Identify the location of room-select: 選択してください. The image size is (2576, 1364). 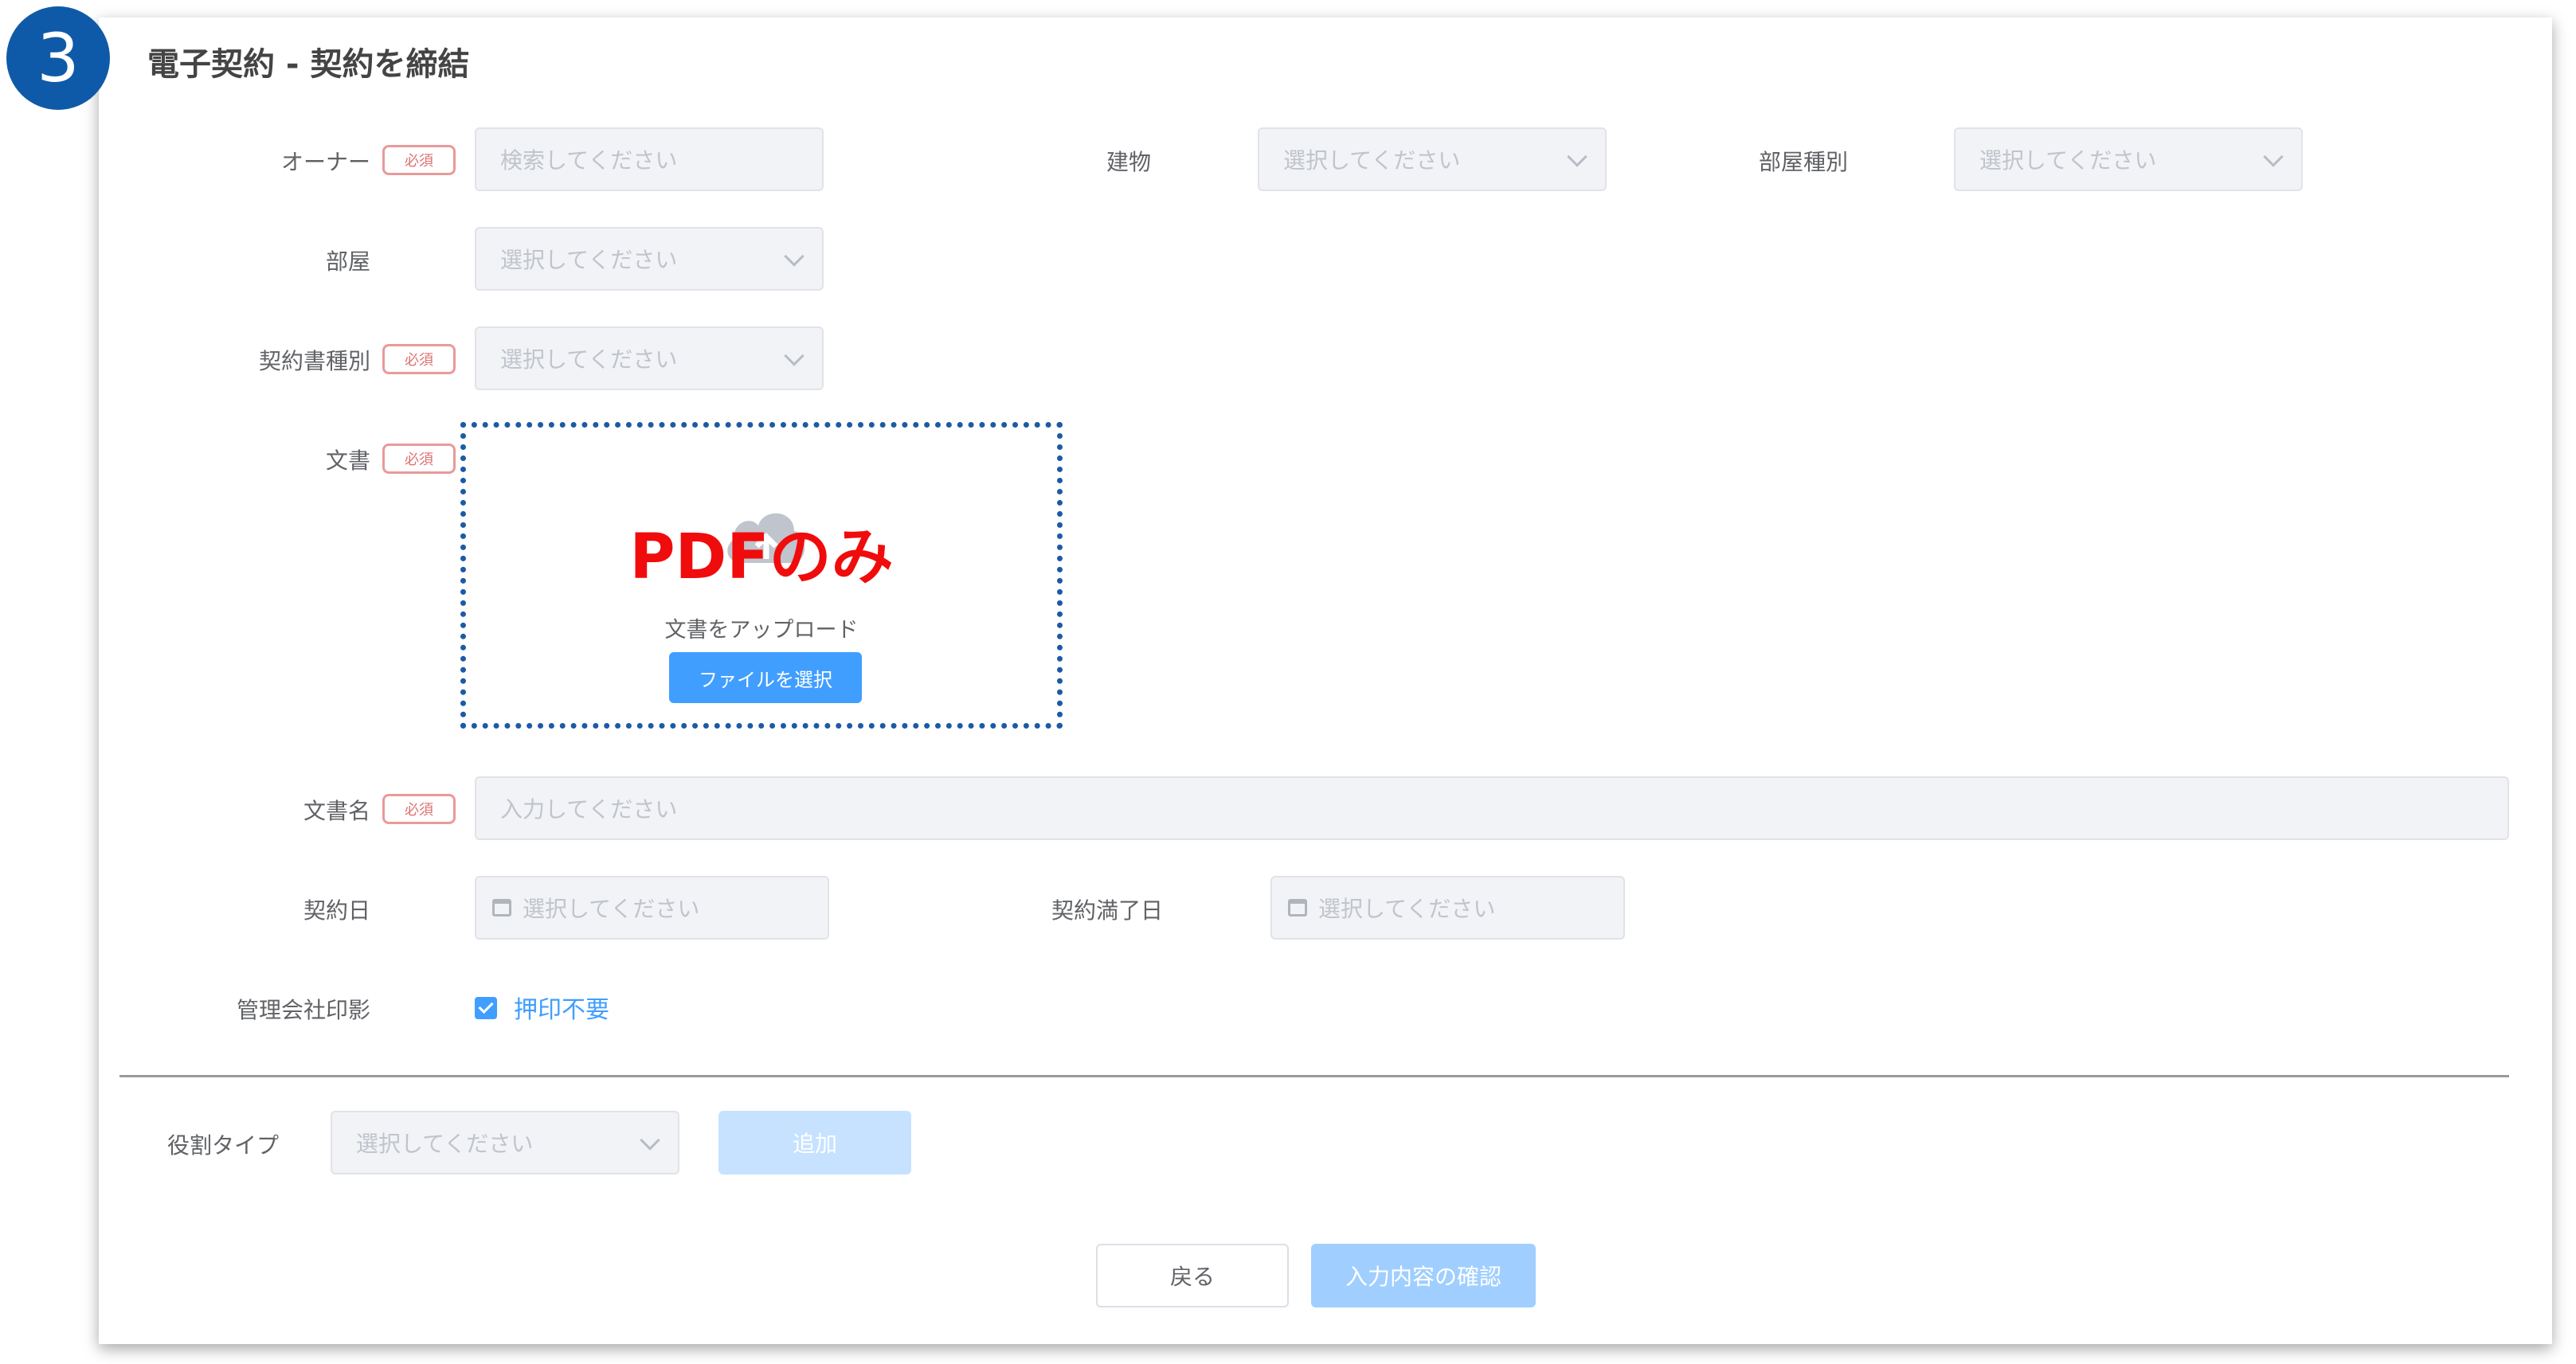
(649, 259).